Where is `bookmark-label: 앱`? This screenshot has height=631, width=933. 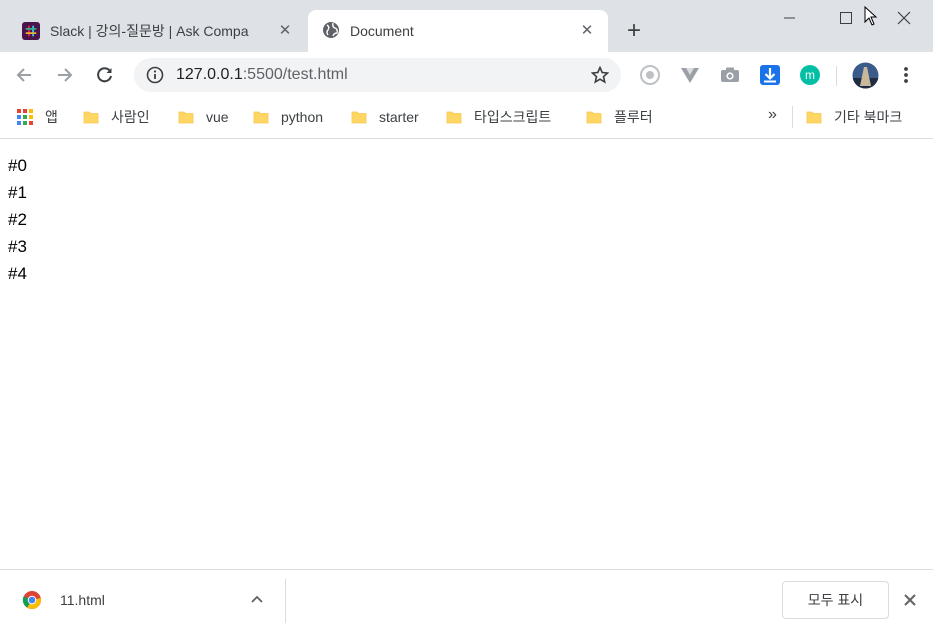 bookmark-label: 앱 is located at coordinates (51, 117).